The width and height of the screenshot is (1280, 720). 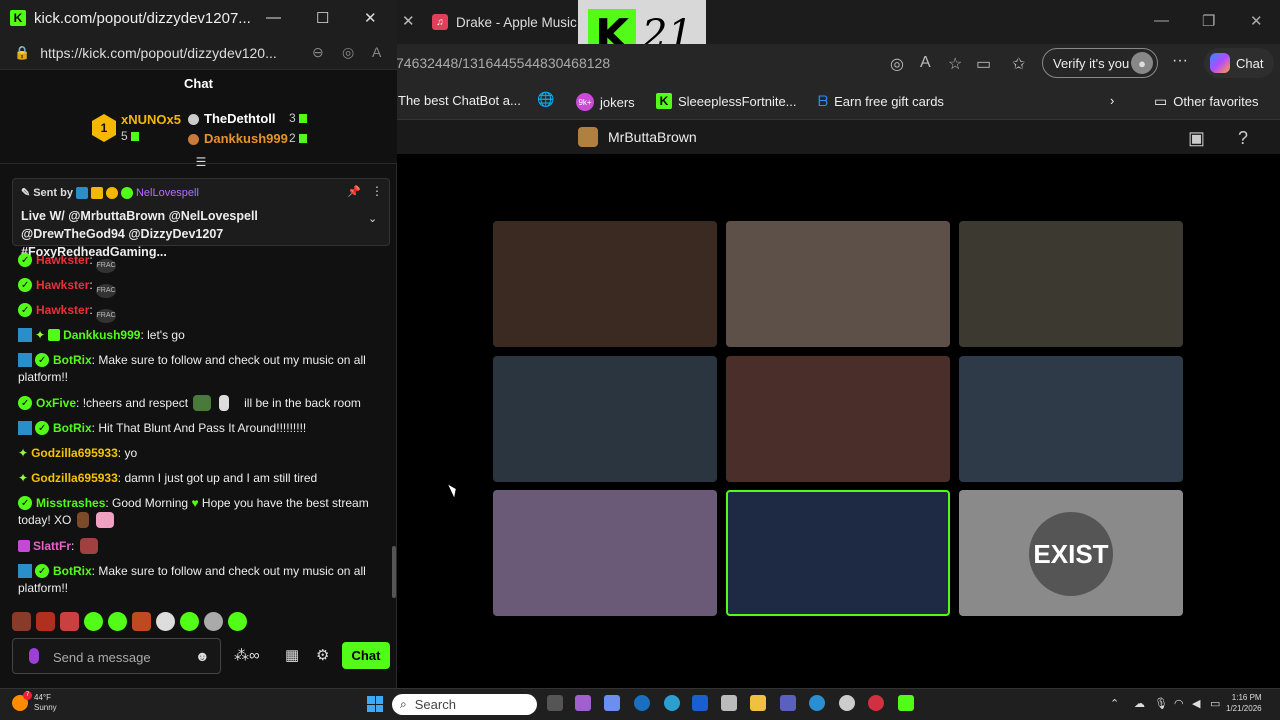 What do you see at coordinates (700, 703) in the screenshot?
I see `zoom-icon` at bounding box center [700, 703].